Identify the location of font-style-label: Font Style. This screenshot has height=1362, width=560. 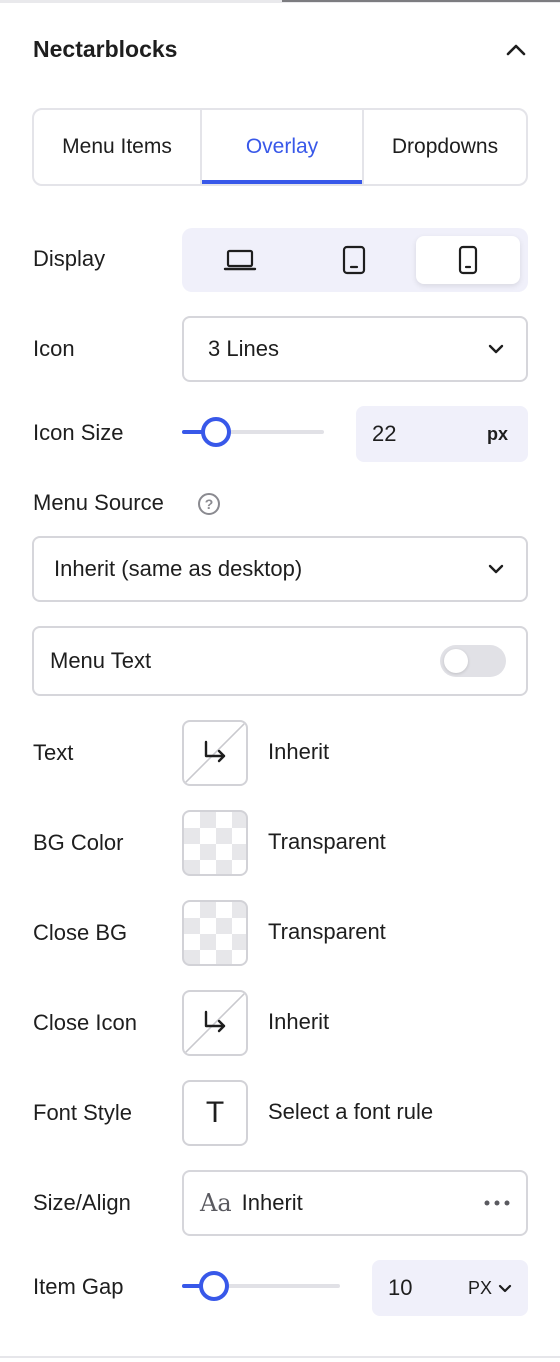
(83, 1112).